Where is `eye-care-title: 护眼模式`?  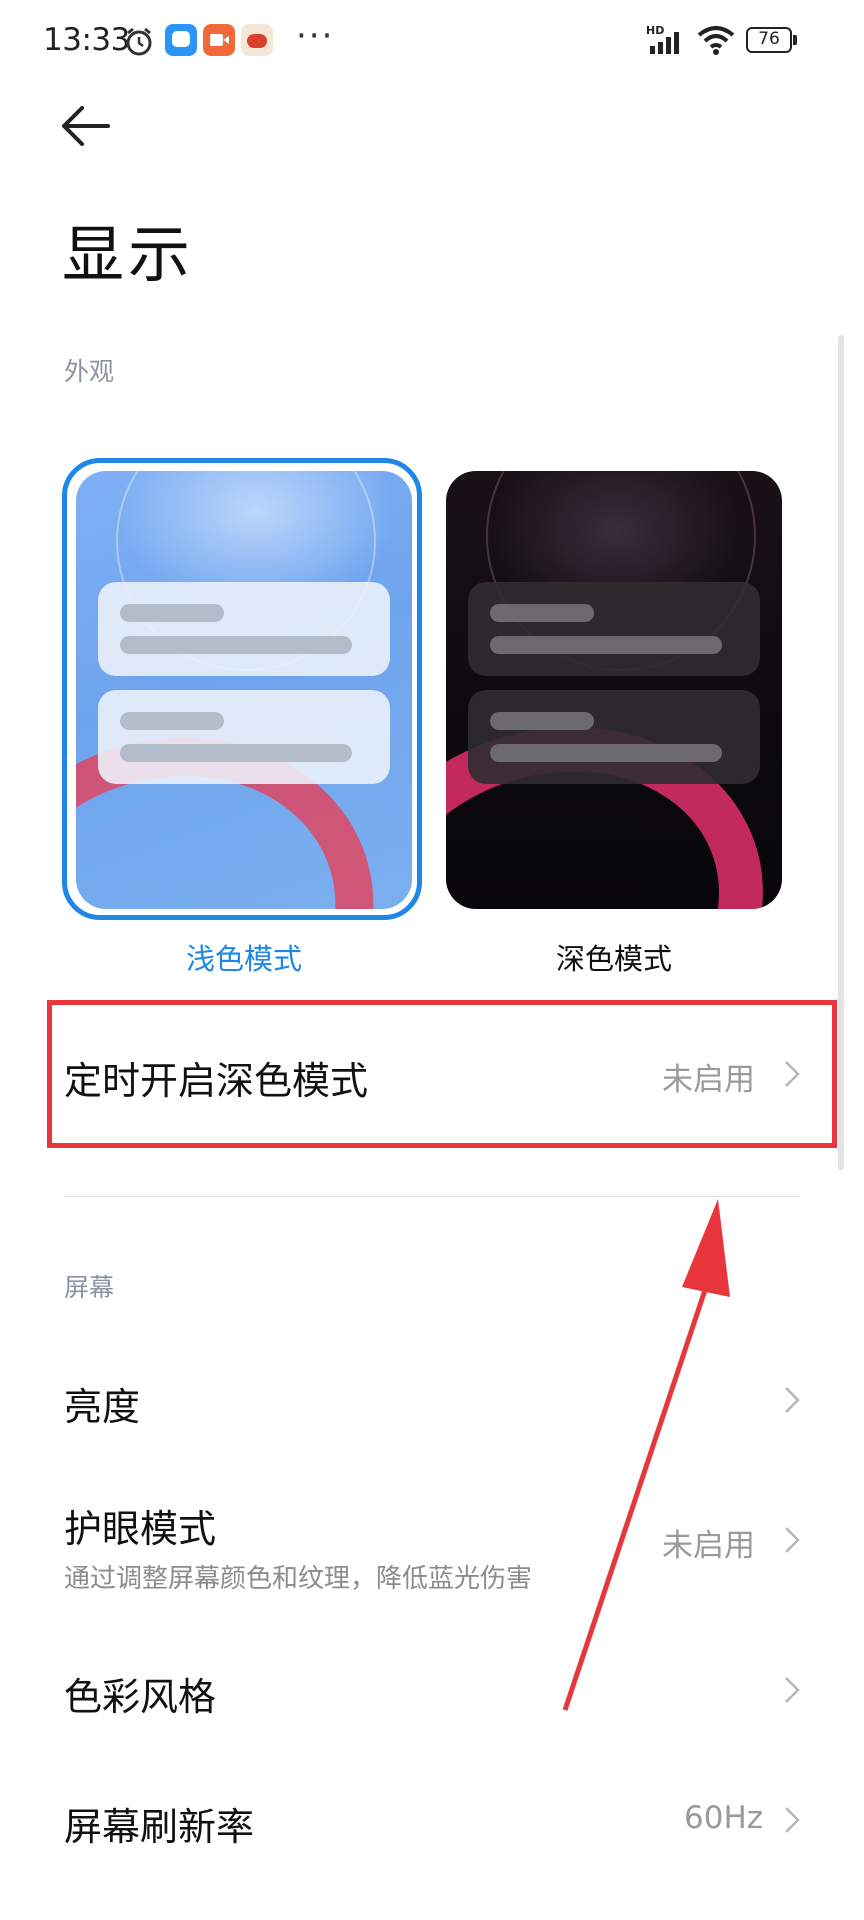
eye-care-title: 护眼模式 is located at coordinates (140, 1529).